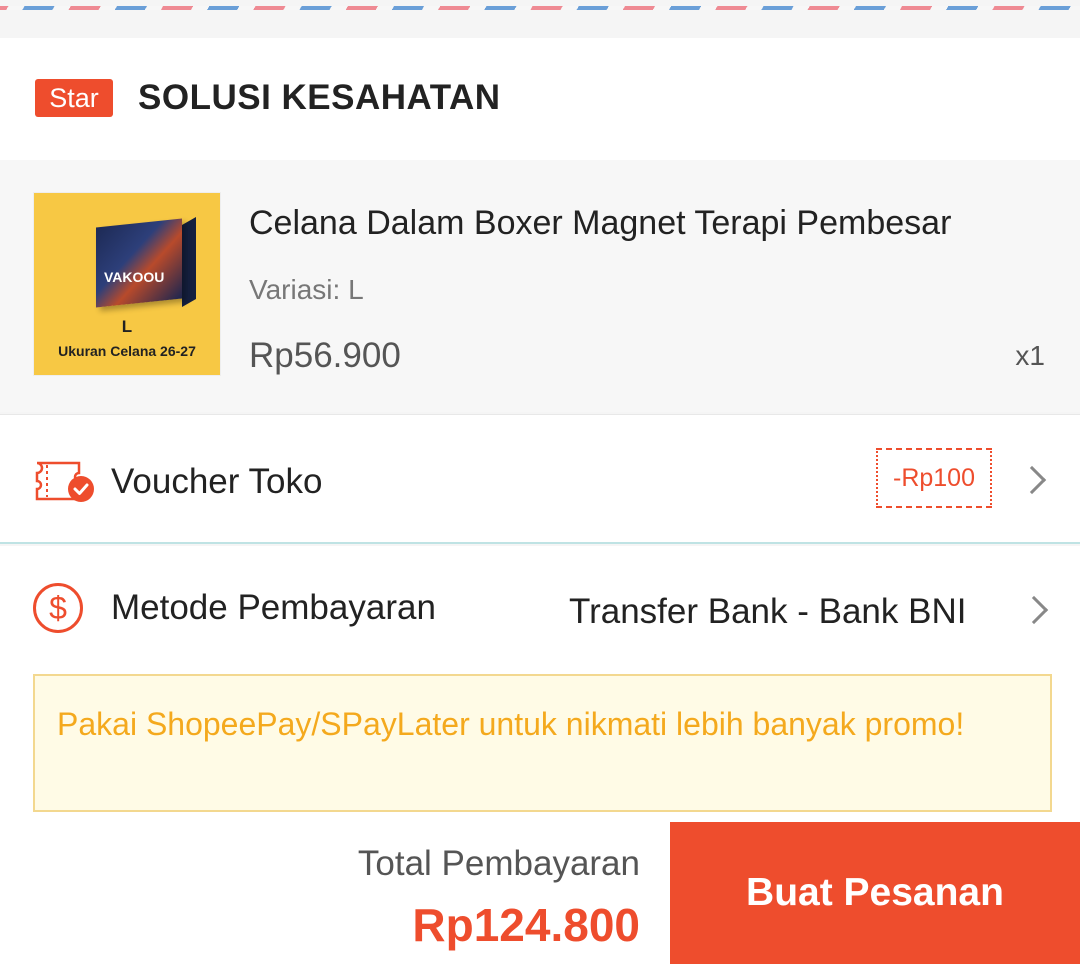 This screenshot has width=1080, height=978. Describe the element at coordinates (540, 99) in the screenshot. I see `shop-header: Star SOLUSI KESAHATAN` at that location.